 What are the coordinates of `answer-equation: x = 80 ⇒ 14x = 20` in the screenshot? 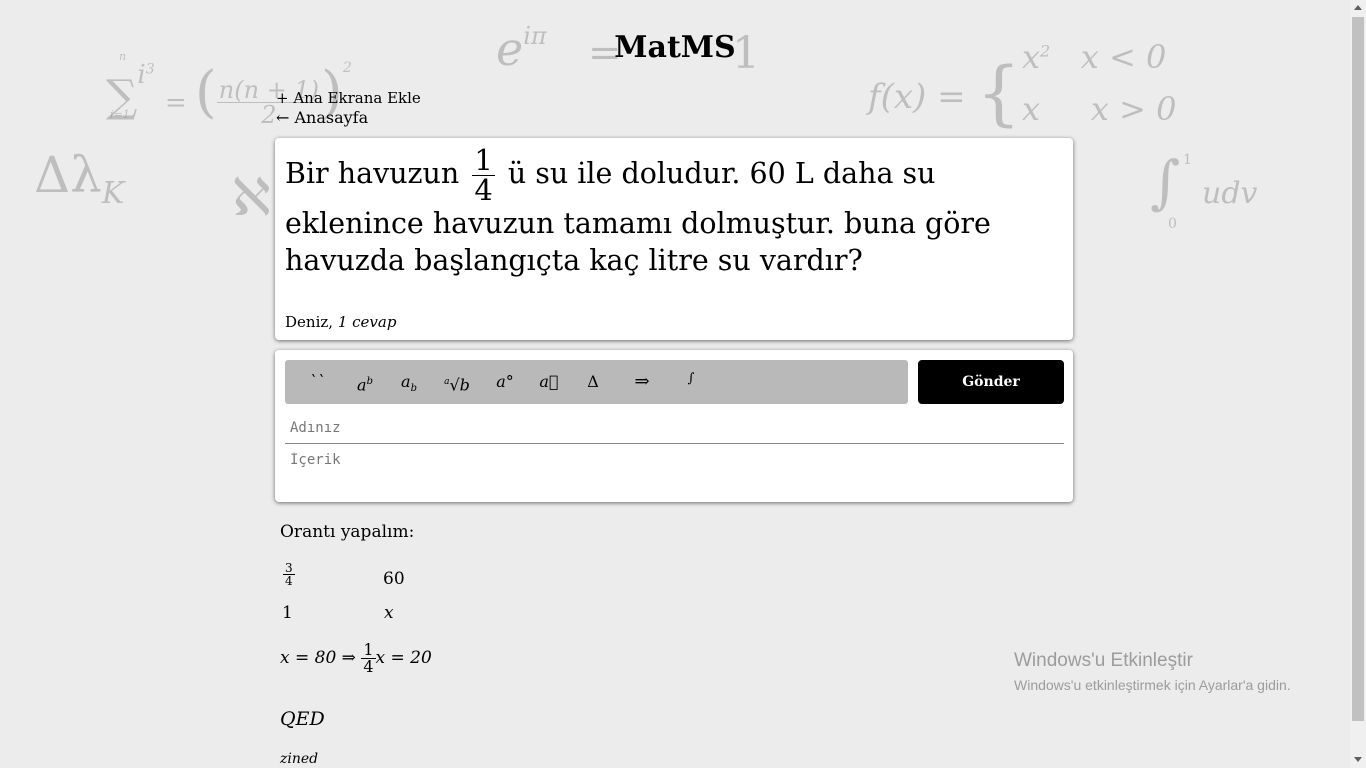 It's located at (356, 658).